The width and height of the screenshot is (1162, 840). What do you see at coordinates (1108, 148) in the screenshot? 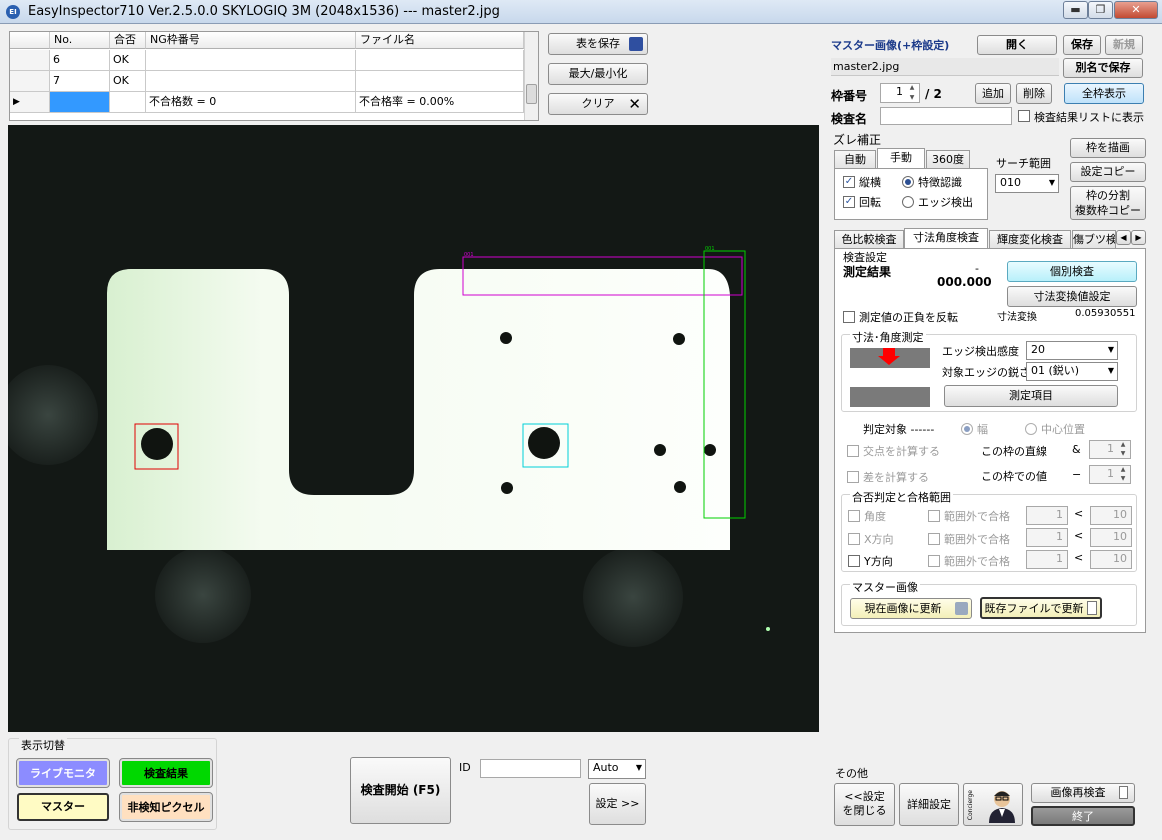
I see `draw-frame-button: 枠を描画` at bounding box center [1108, 148].